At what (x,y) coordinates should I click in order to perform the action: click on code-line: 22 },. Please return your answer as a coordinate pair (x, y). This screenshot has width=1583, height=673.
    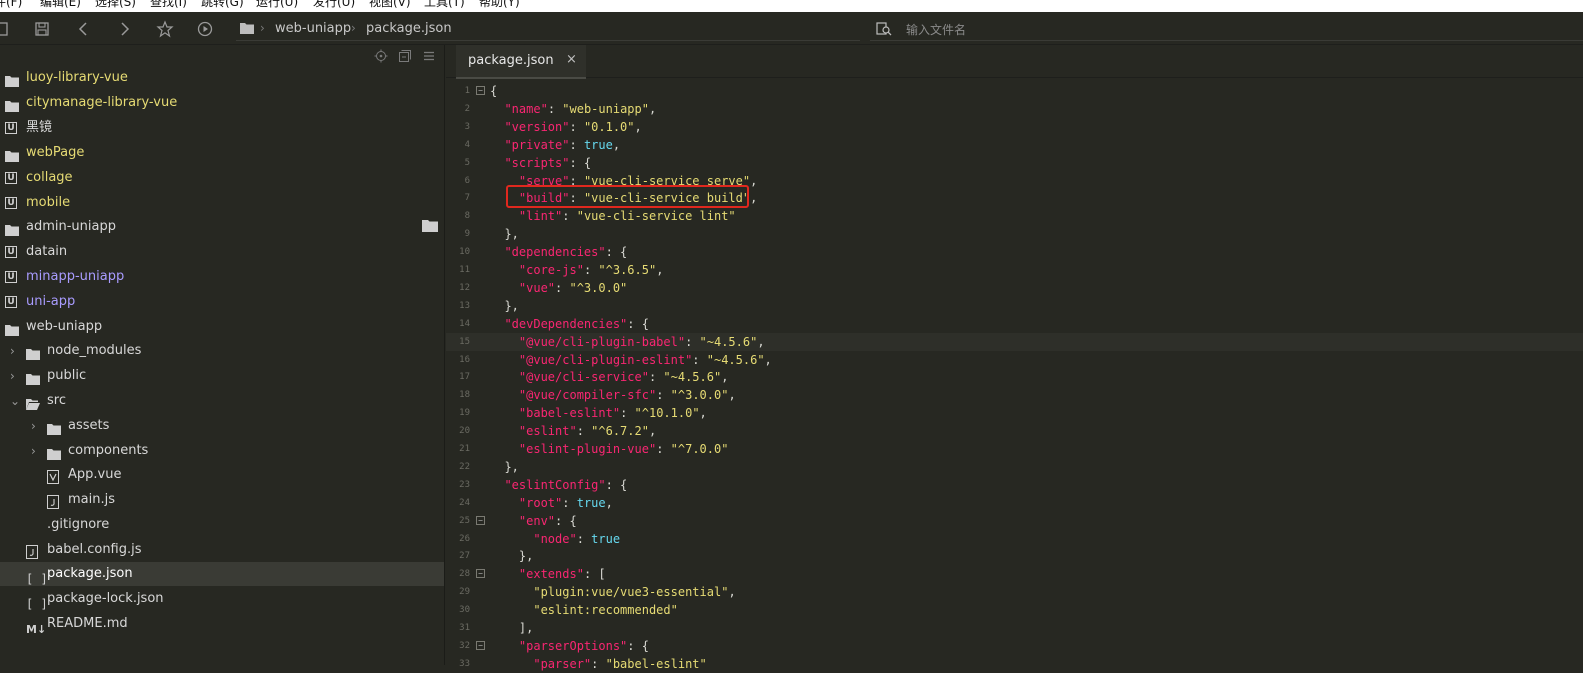
    Looking at the image, I should click on (1014, 467).